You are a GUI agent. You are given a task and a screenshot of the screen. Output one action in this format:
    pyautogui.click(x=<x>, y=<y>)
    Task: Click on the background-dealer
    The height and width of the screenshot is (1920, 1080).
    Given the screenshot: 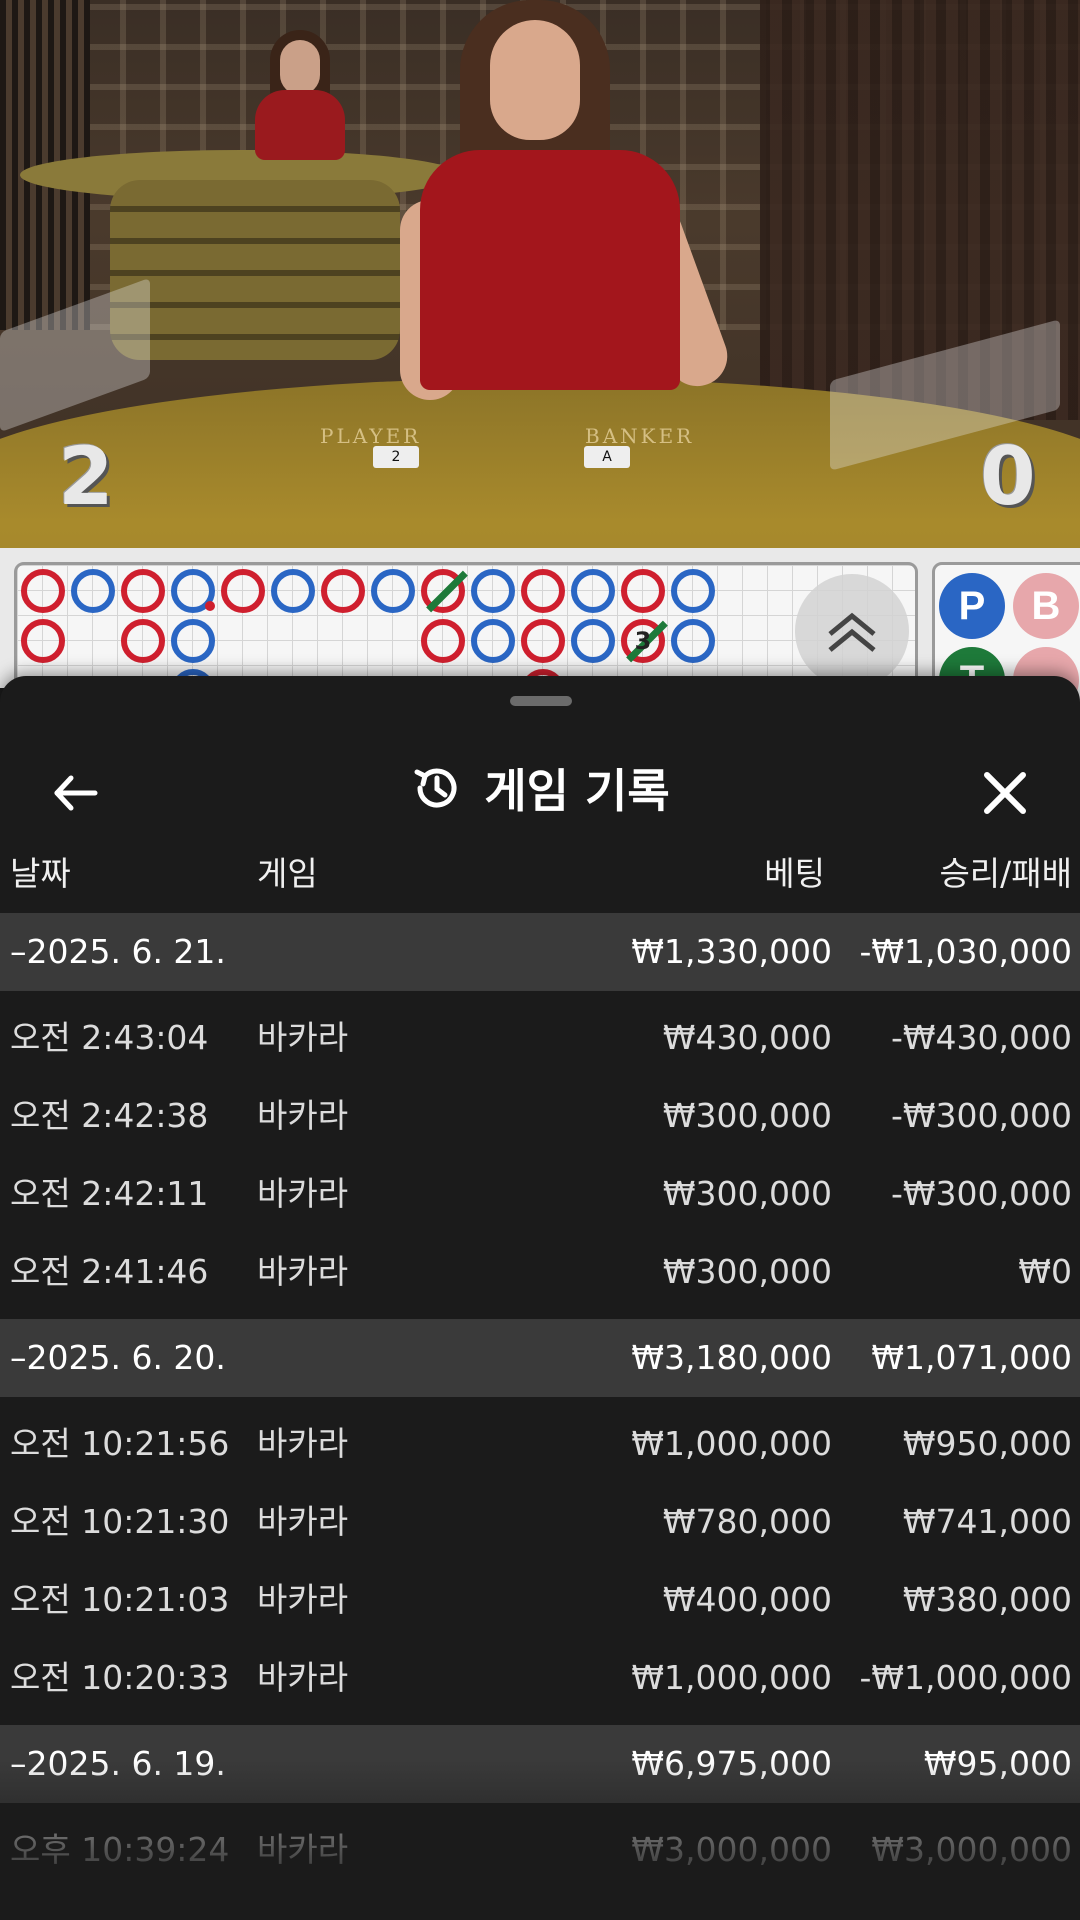 What is the action you would take?
    pyautogui.click(x=300, y=95)
    